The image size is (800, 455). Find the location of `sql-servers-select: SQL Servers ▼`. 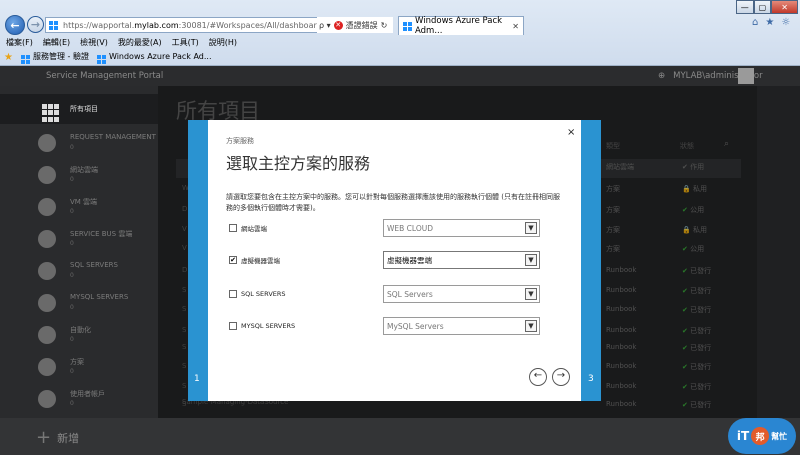

sql-servers-select: SQL Servers ▼ is located at coordinates (461, 294).